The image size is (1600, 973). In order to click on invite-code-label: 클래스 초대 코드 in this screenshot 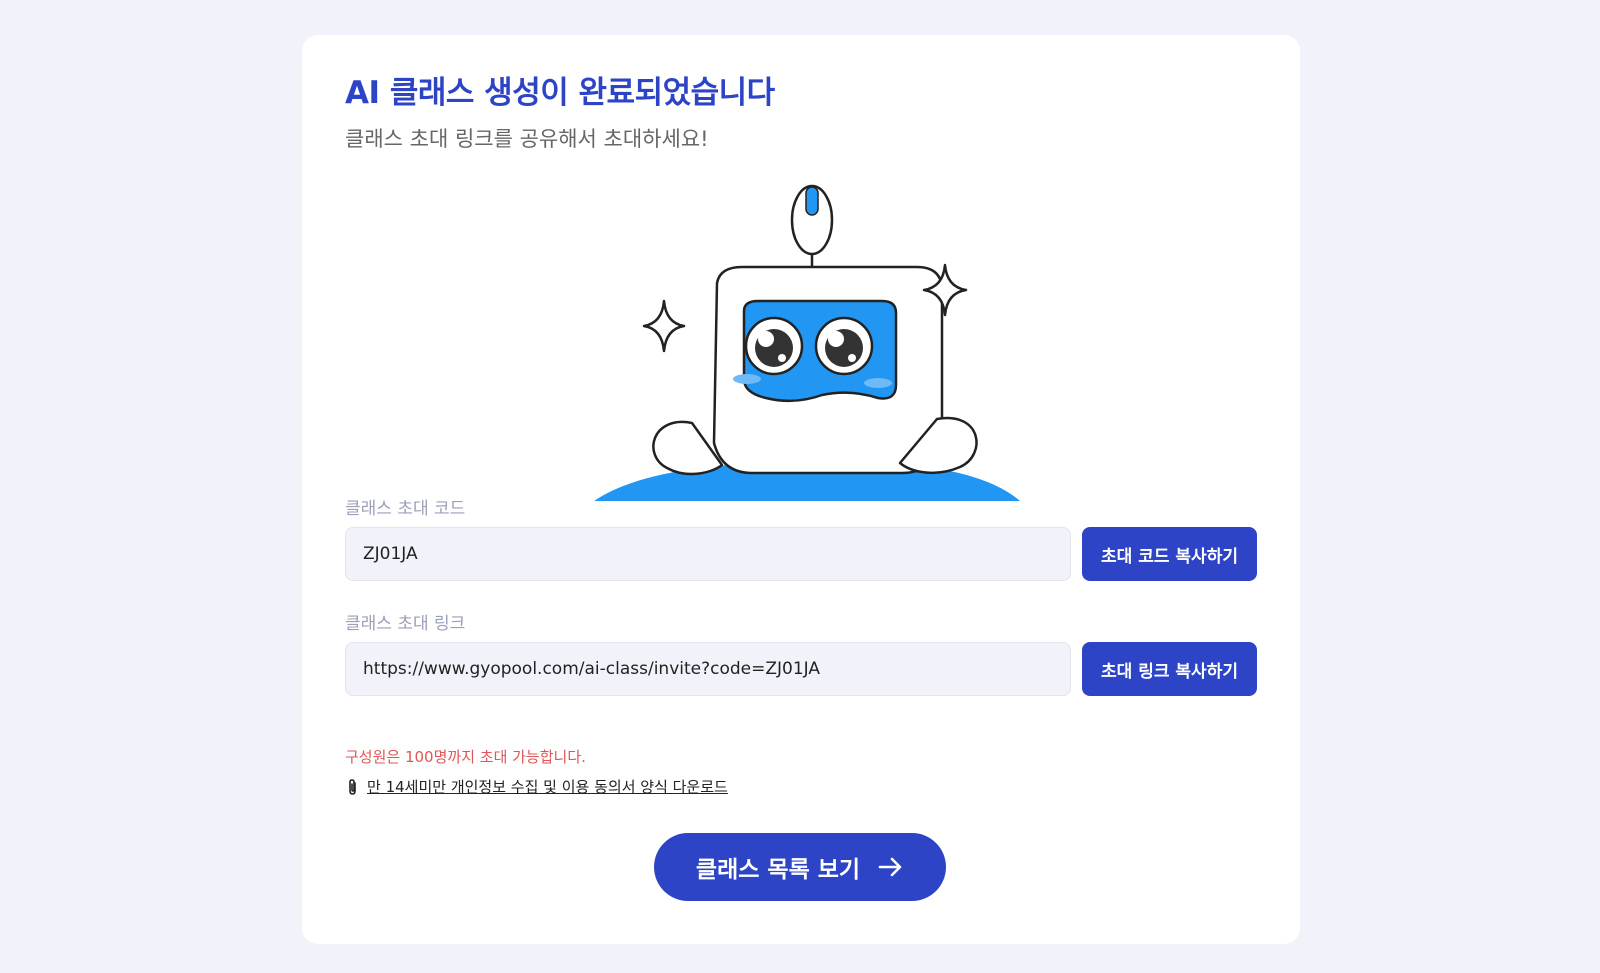, I will do `click(405, 509)`.